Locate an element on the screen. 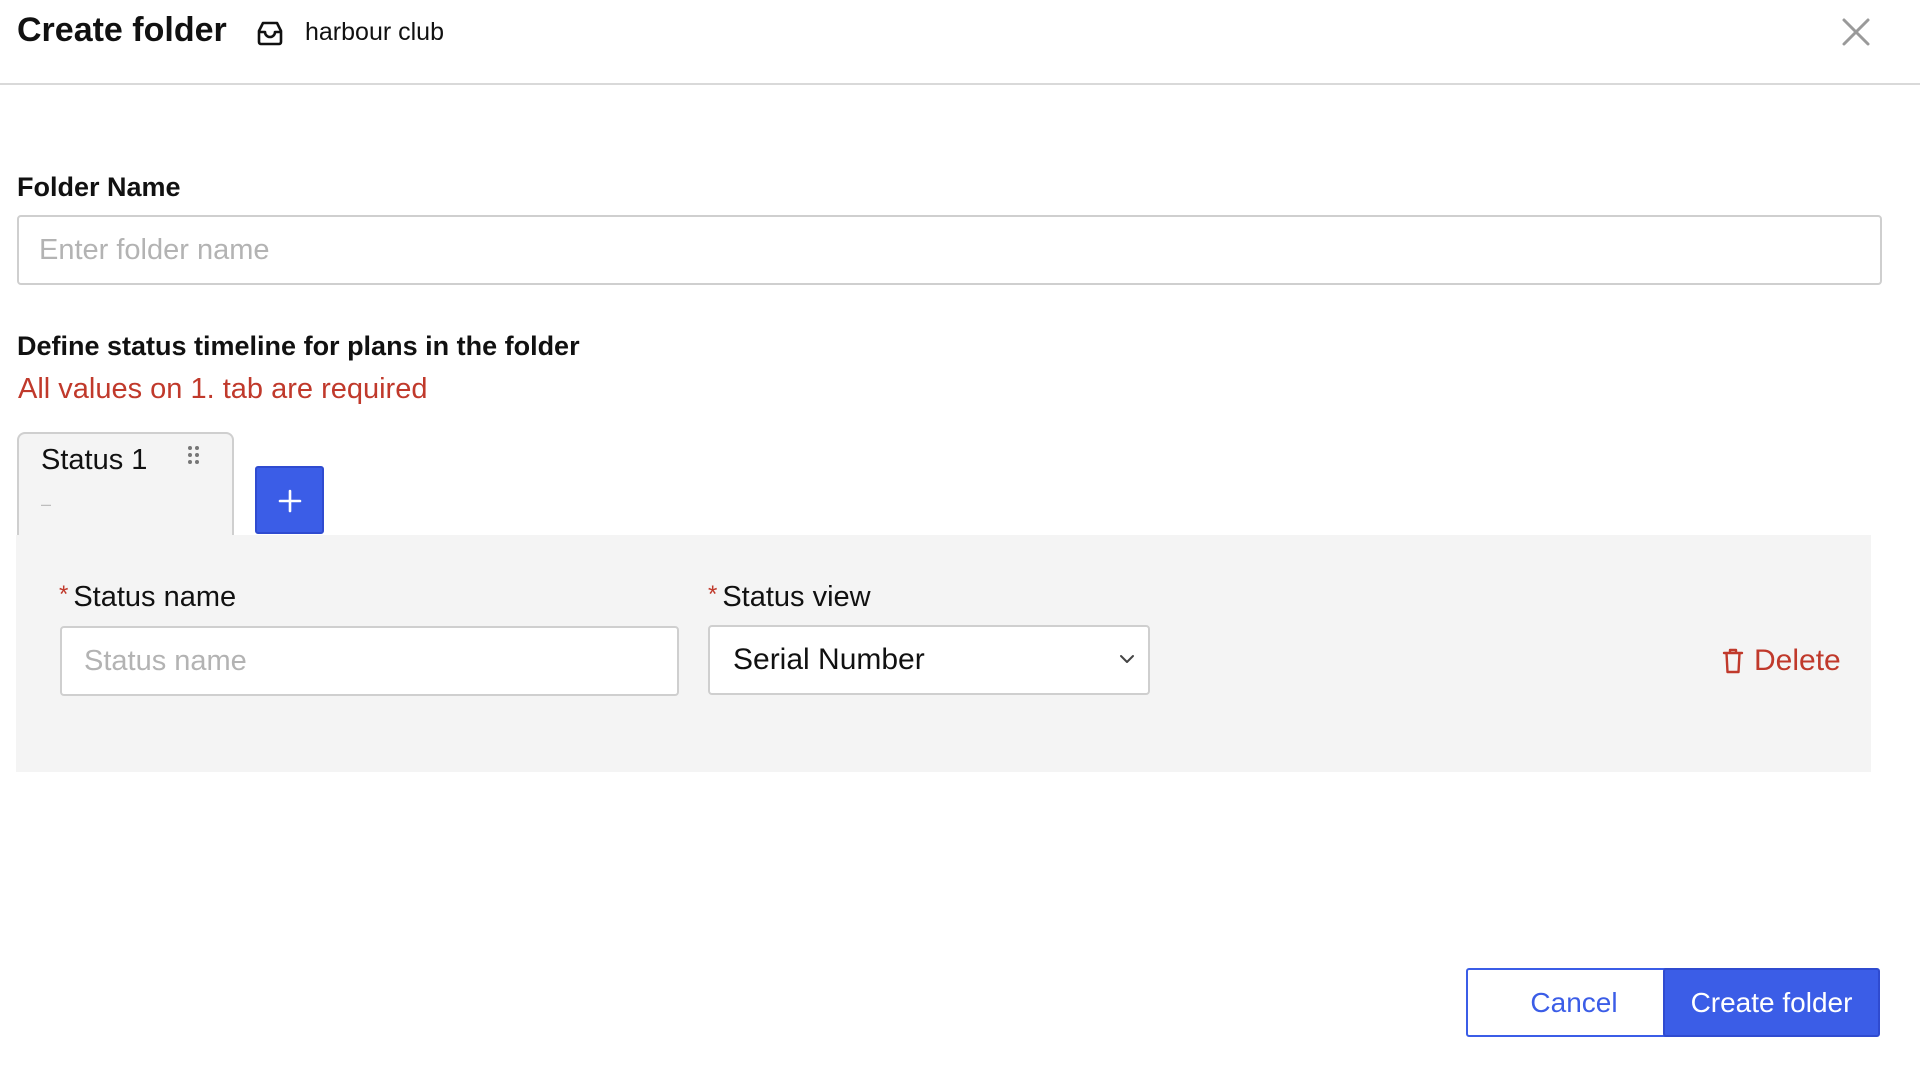 The height and width of the screenshot is (1080, 1920). status-view-label: * Status view is located at coordinates (789, 597).